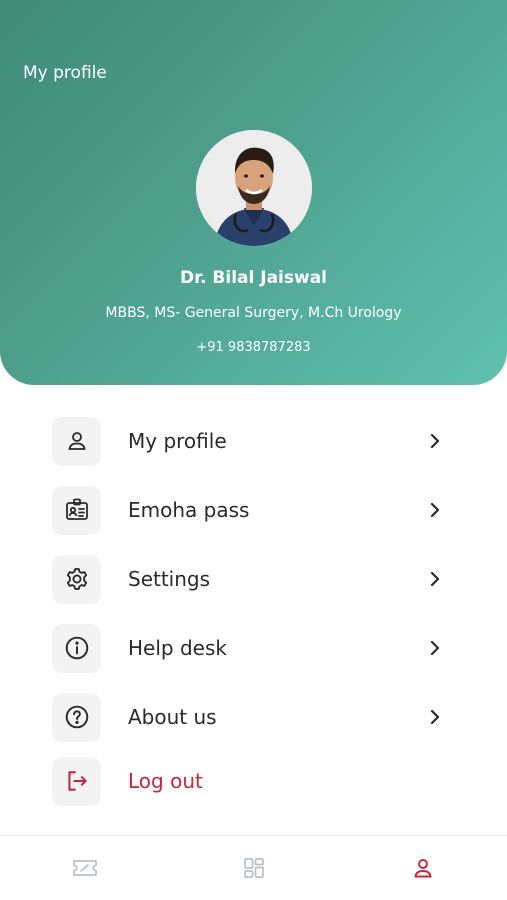  I want to click on gear-icon, so click(76, 579).